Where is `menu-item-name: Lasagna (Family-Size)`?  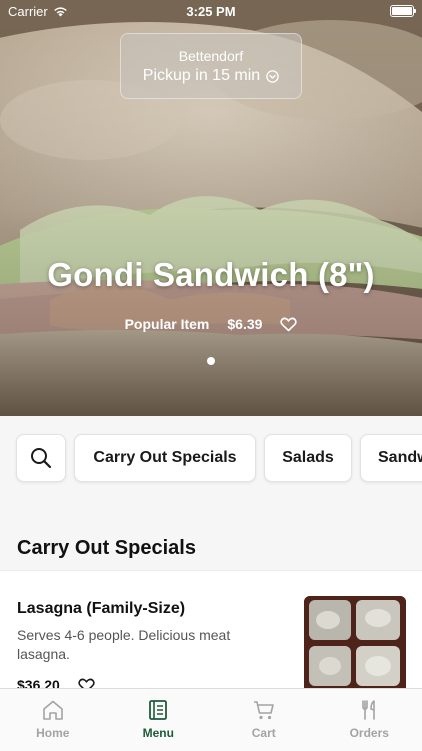
menu-item-name: Lasagna (Family-Size) is located at coordinates (101, 609).